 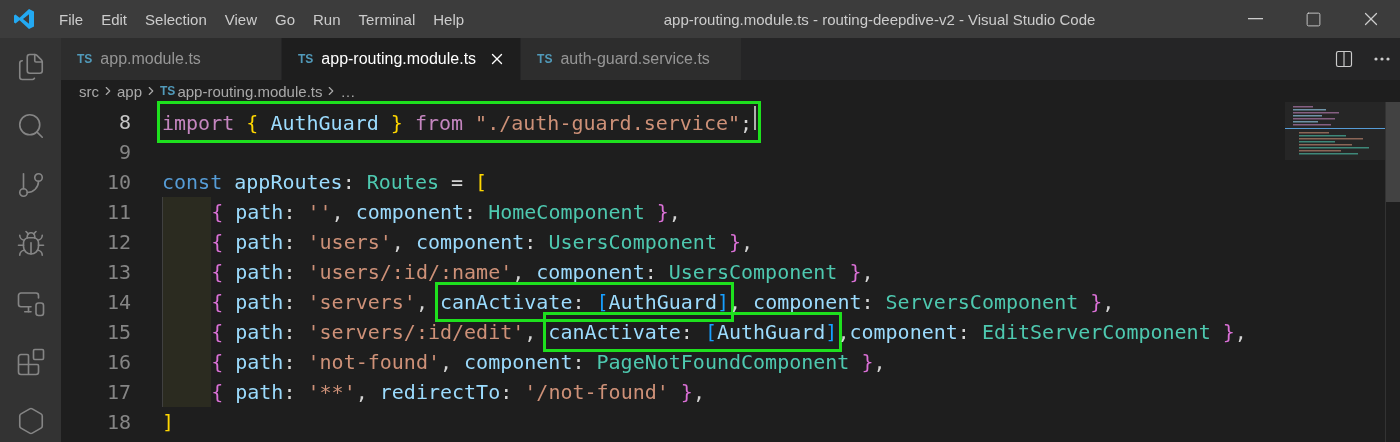 I want to click on editor-tab: TS auth-guard.service.ts, so click(x=632, y=59).